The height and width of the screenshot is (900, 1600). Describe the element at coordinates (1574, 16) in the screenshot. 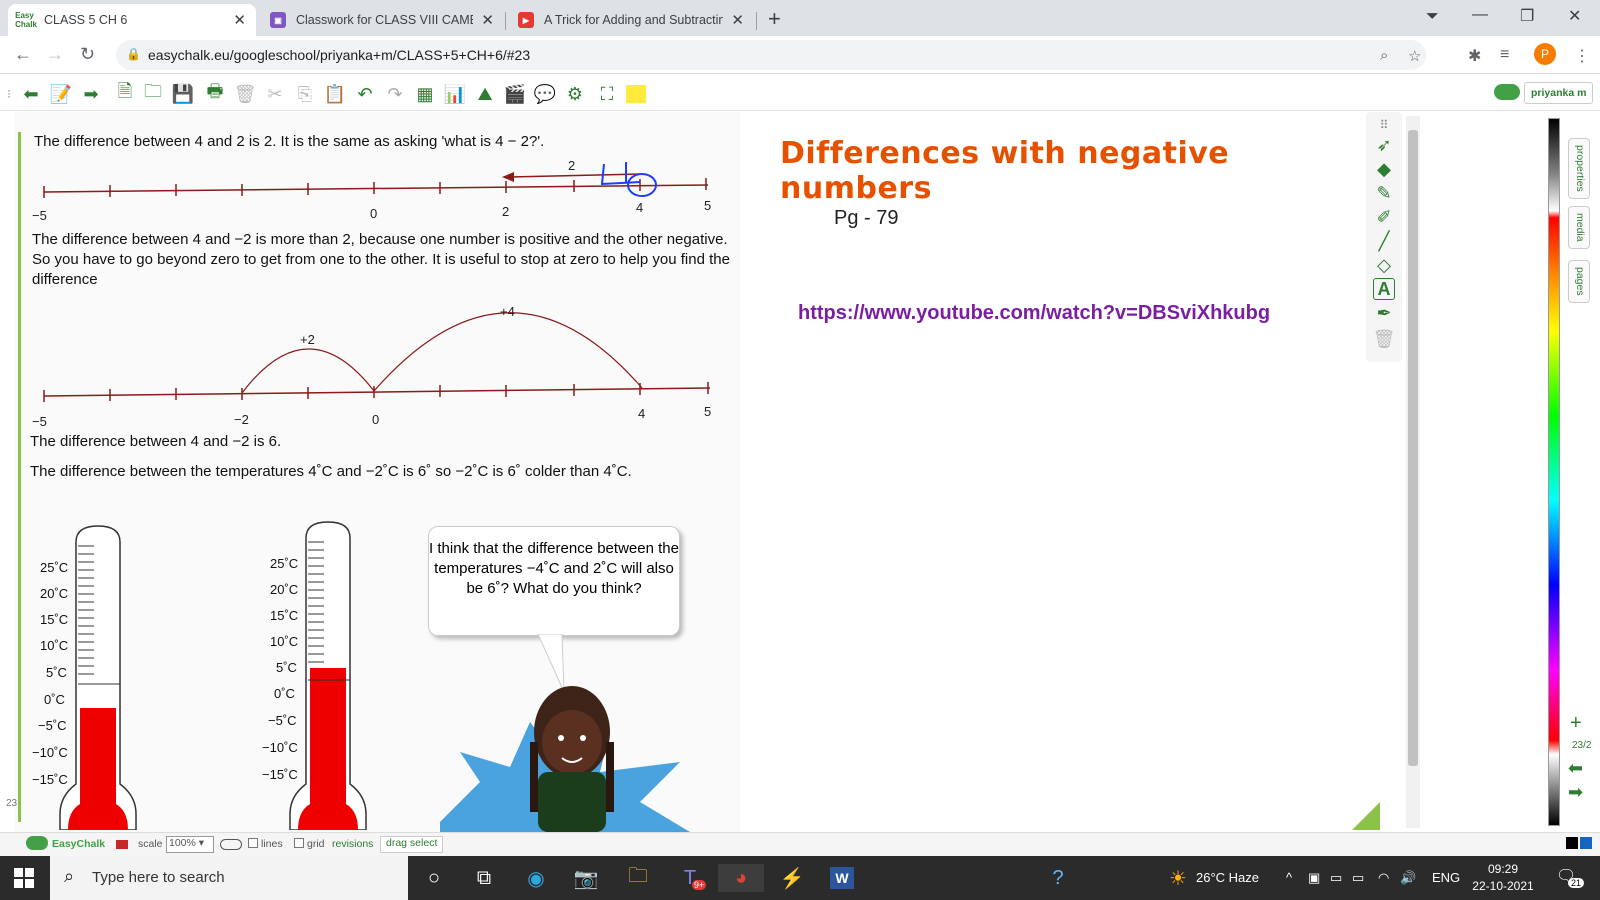

I see `window-close-icon: ✕` at that location.